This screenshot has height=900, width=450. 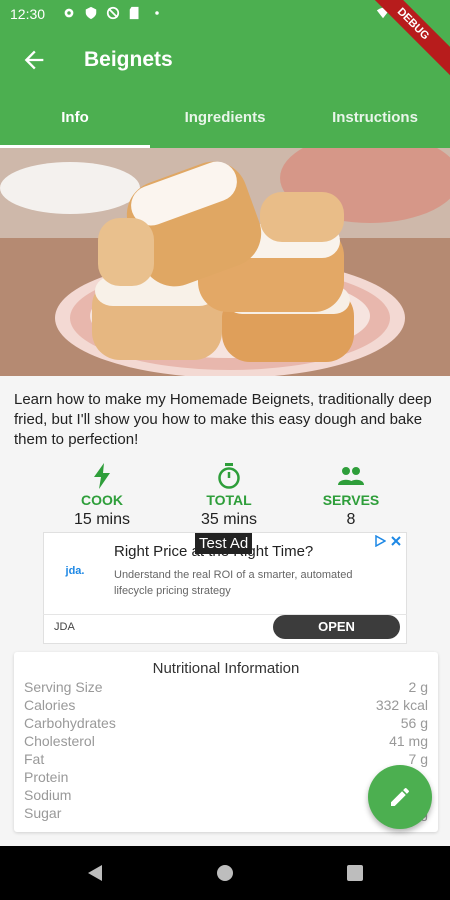 I want to click on tab-ingredients: Ingredients, so click(x=225, y=119).